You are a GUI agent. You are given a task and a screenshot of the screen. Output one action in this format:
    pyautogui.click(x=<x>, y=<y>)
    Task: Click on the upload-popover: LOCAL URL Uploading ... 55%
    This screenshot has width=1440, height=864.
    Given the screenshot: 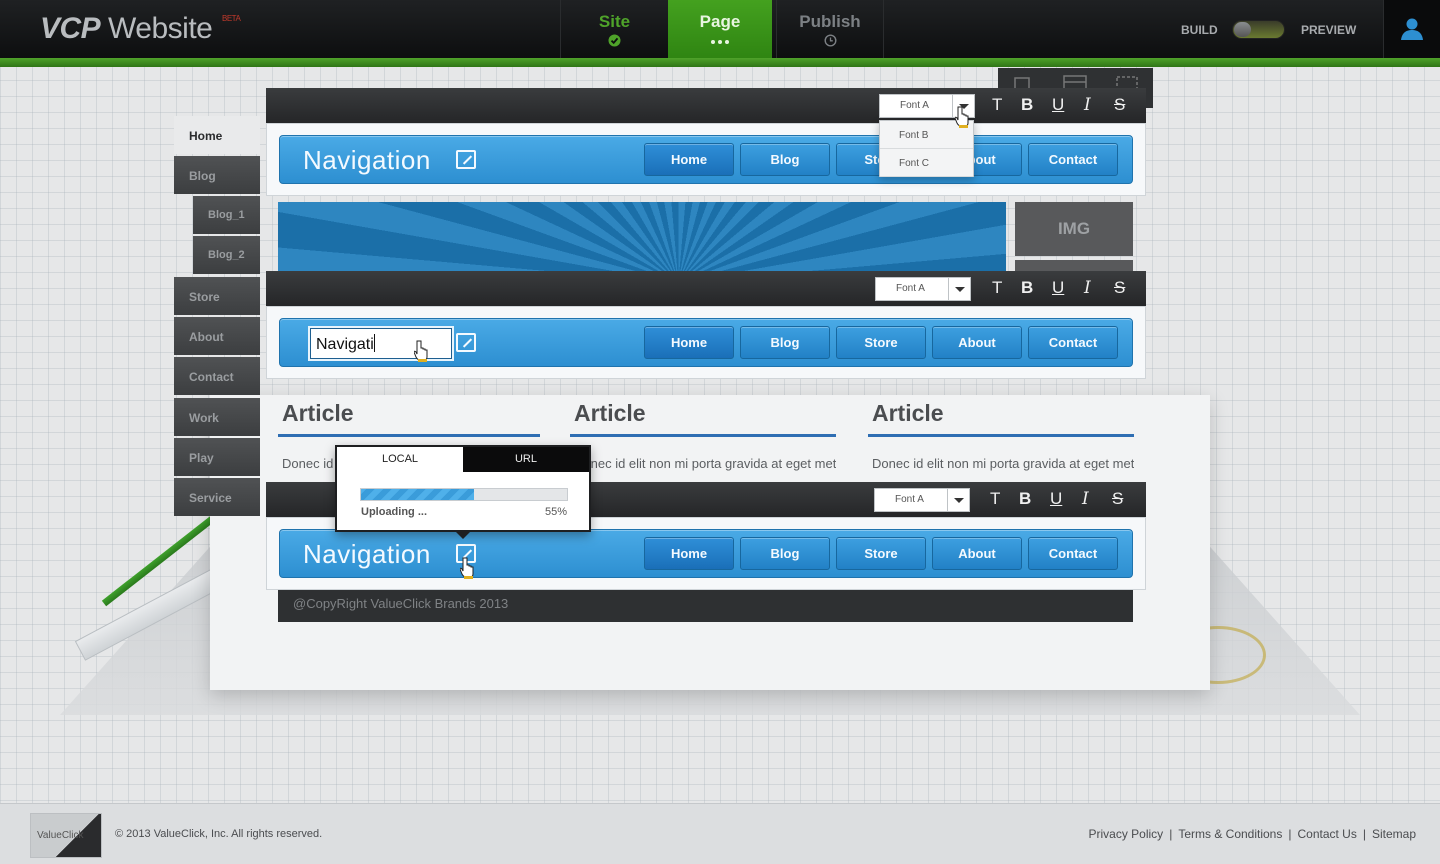 What is the action you would take?
    pyautogui.click(x=463, y=492)
    